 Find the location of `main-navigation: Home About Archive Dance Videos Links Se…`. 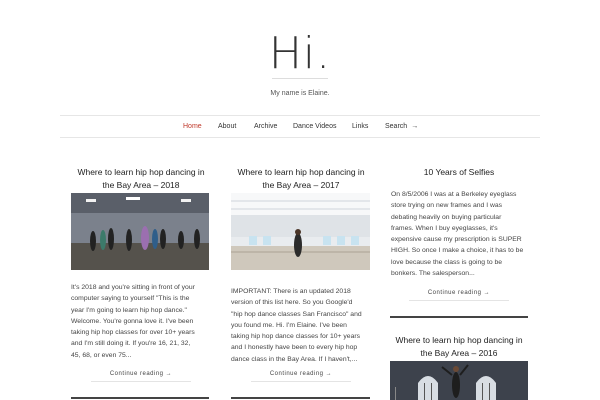

main-navigation: Home About Archive Dance Videos Links Se… is located at coordinates (300, 126).